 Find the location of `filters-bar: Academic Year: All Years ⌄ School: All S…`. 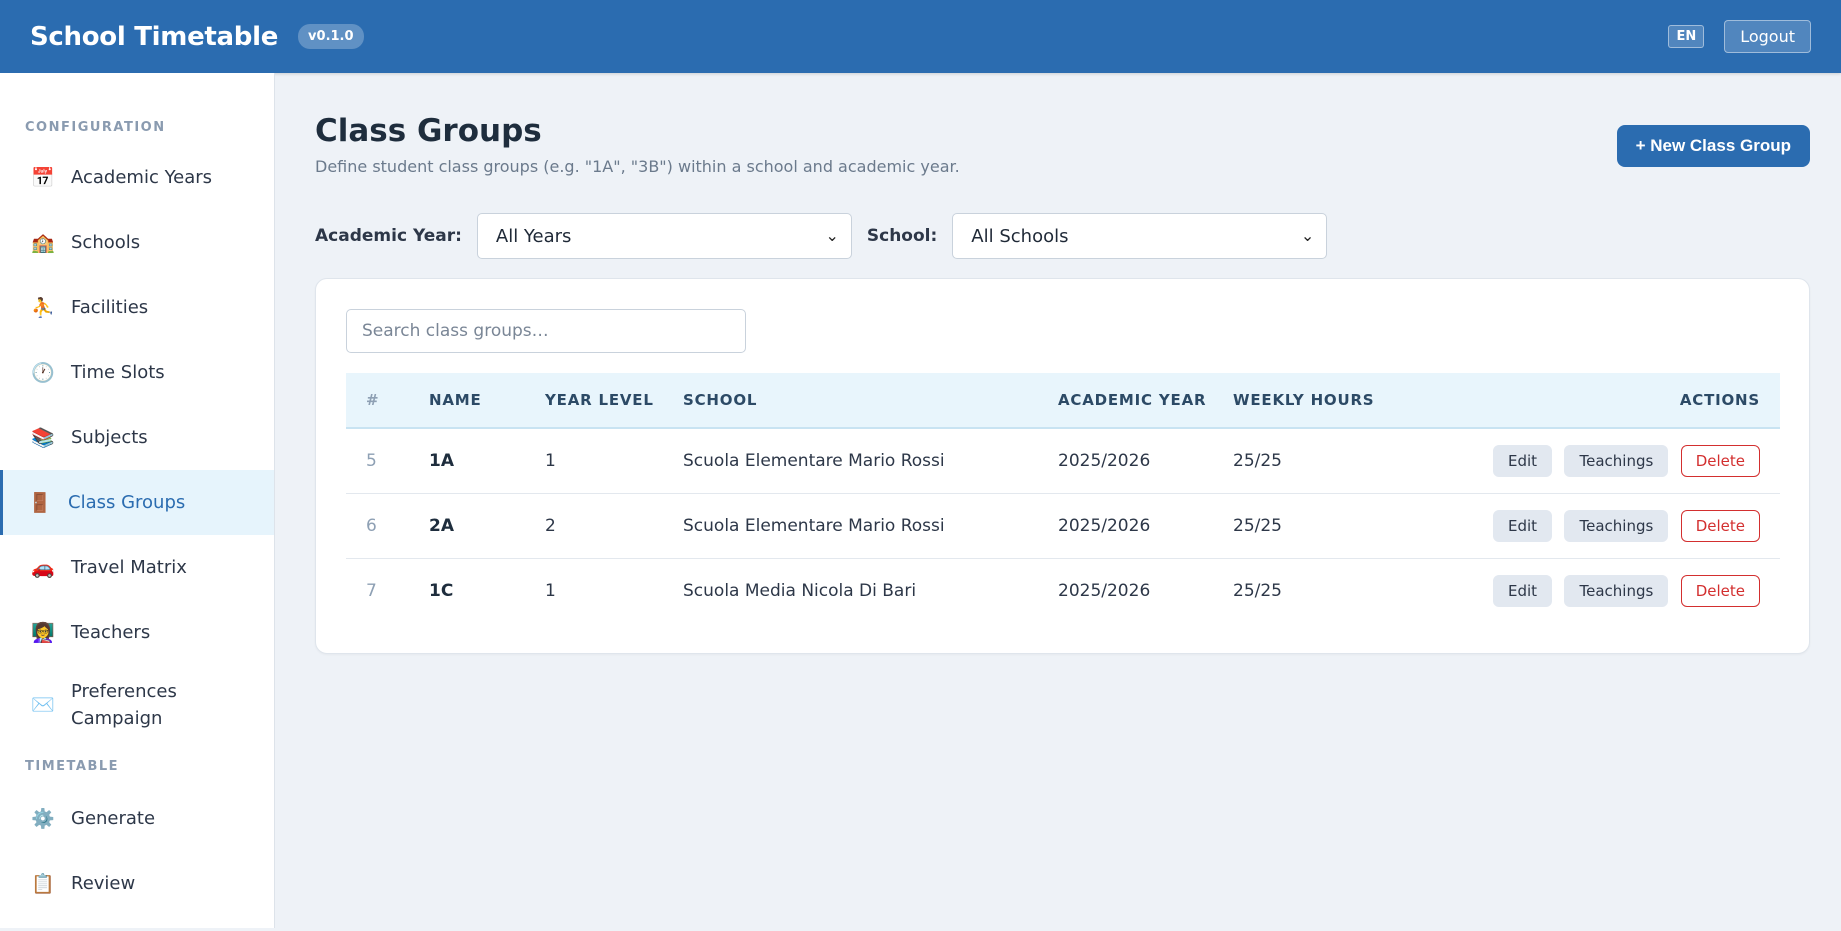

filters-bar: Academic Year: All Years ⌄ School: All S… is located at coordinates (821, 236).